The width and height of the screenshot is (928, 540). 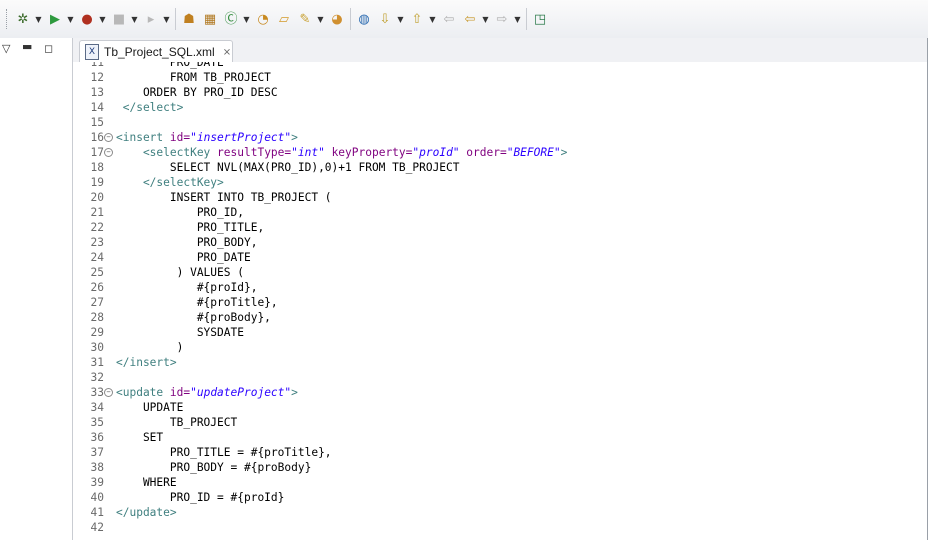 What do you see at coordinates (97, 287) in the screenshot?
I see `line-number: 26` at bounding box center [97, 287].